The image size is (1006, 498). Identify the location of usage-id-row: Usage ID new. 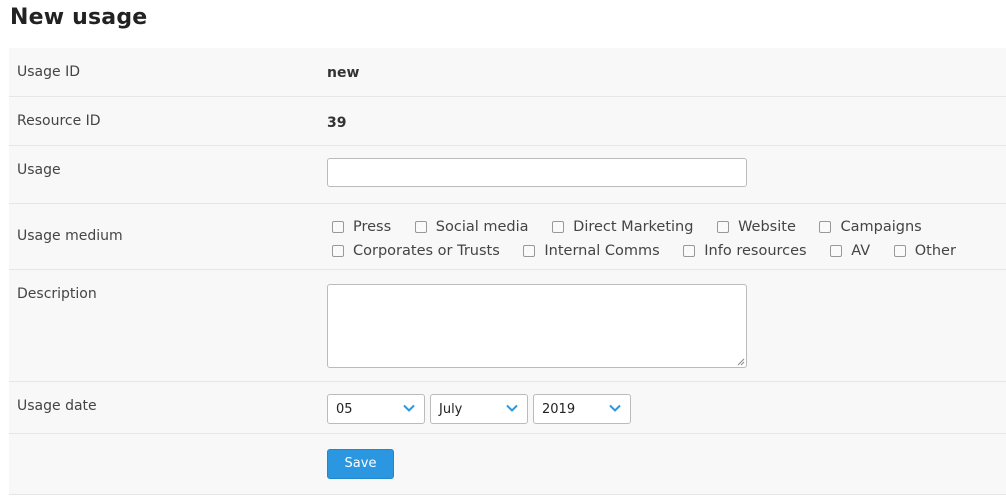
(507, 72).